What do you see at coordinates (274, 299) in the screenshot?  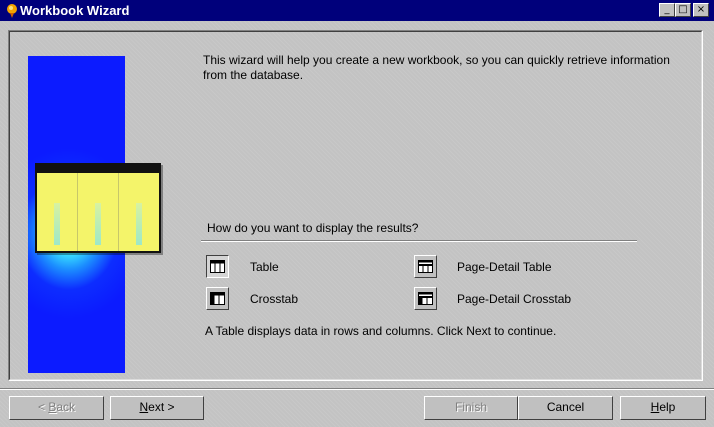 I see `crosstab-option-label: Crosstab` at bounding box center [274, 299].